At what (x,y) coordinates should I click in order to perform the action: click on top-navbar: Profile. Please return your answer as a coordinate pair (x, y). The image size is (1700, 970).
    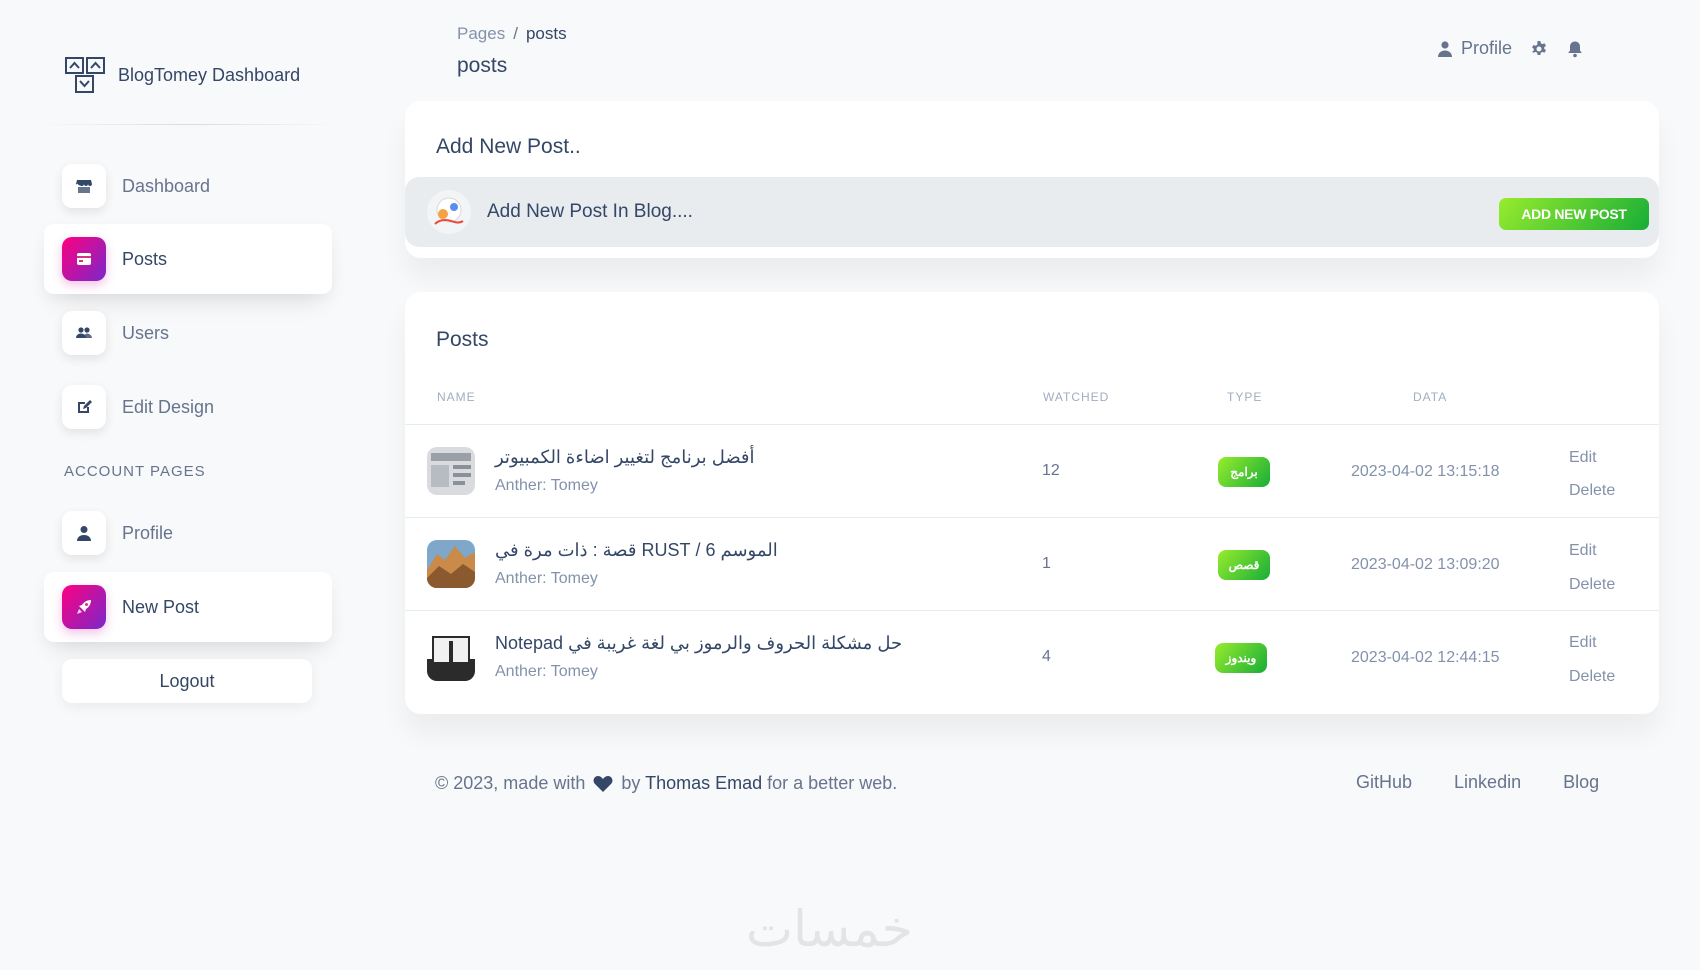
    Looking at the image, I should click on (1510, 48).